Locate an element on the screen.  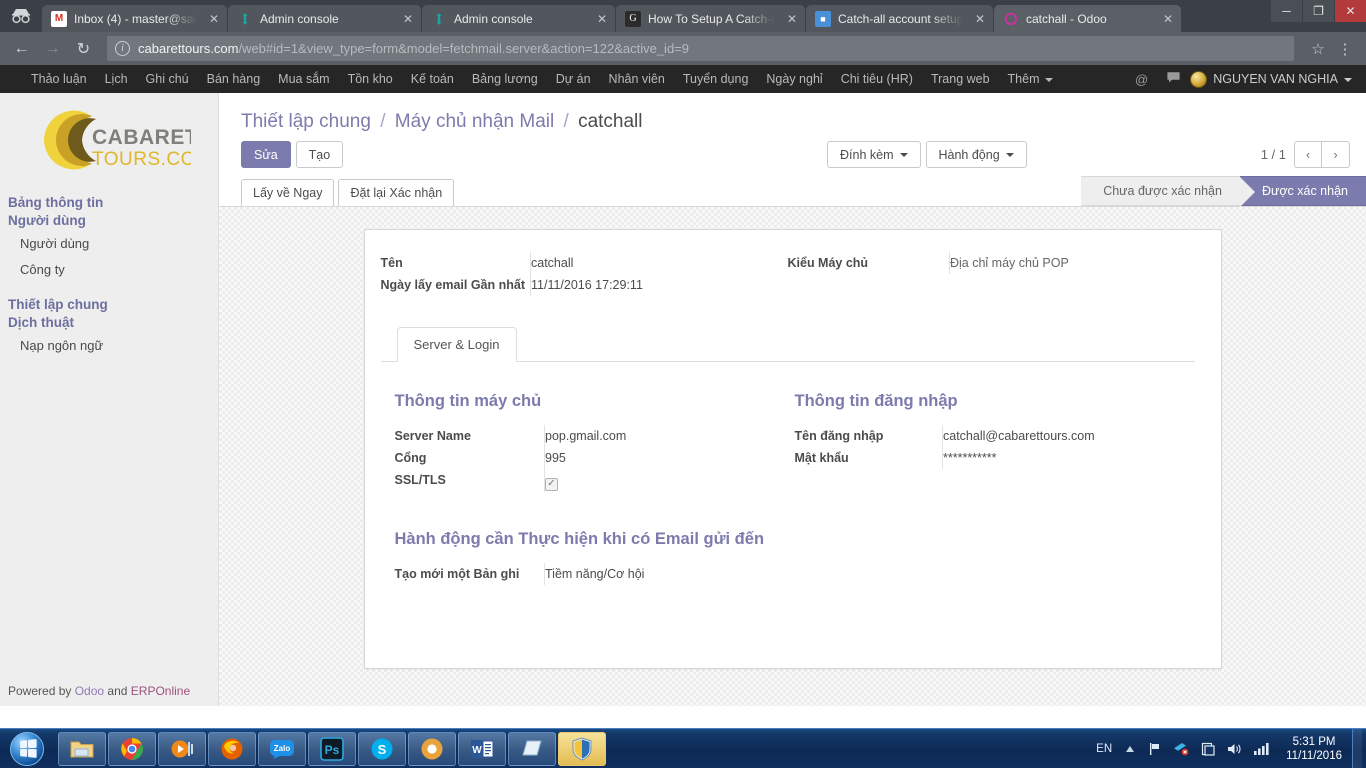
user-name: NGUYEN VAN NGHIA is located at coordinates (1275, 79).